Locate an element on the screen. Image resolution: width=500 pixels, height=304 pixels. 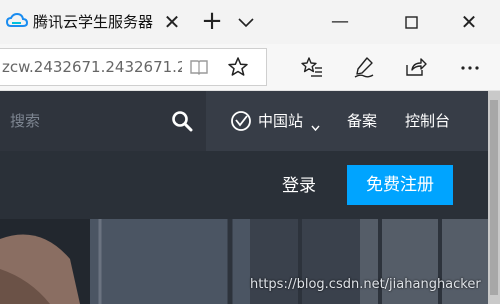
login-link: 登录 is located at coordinates (304, 186).